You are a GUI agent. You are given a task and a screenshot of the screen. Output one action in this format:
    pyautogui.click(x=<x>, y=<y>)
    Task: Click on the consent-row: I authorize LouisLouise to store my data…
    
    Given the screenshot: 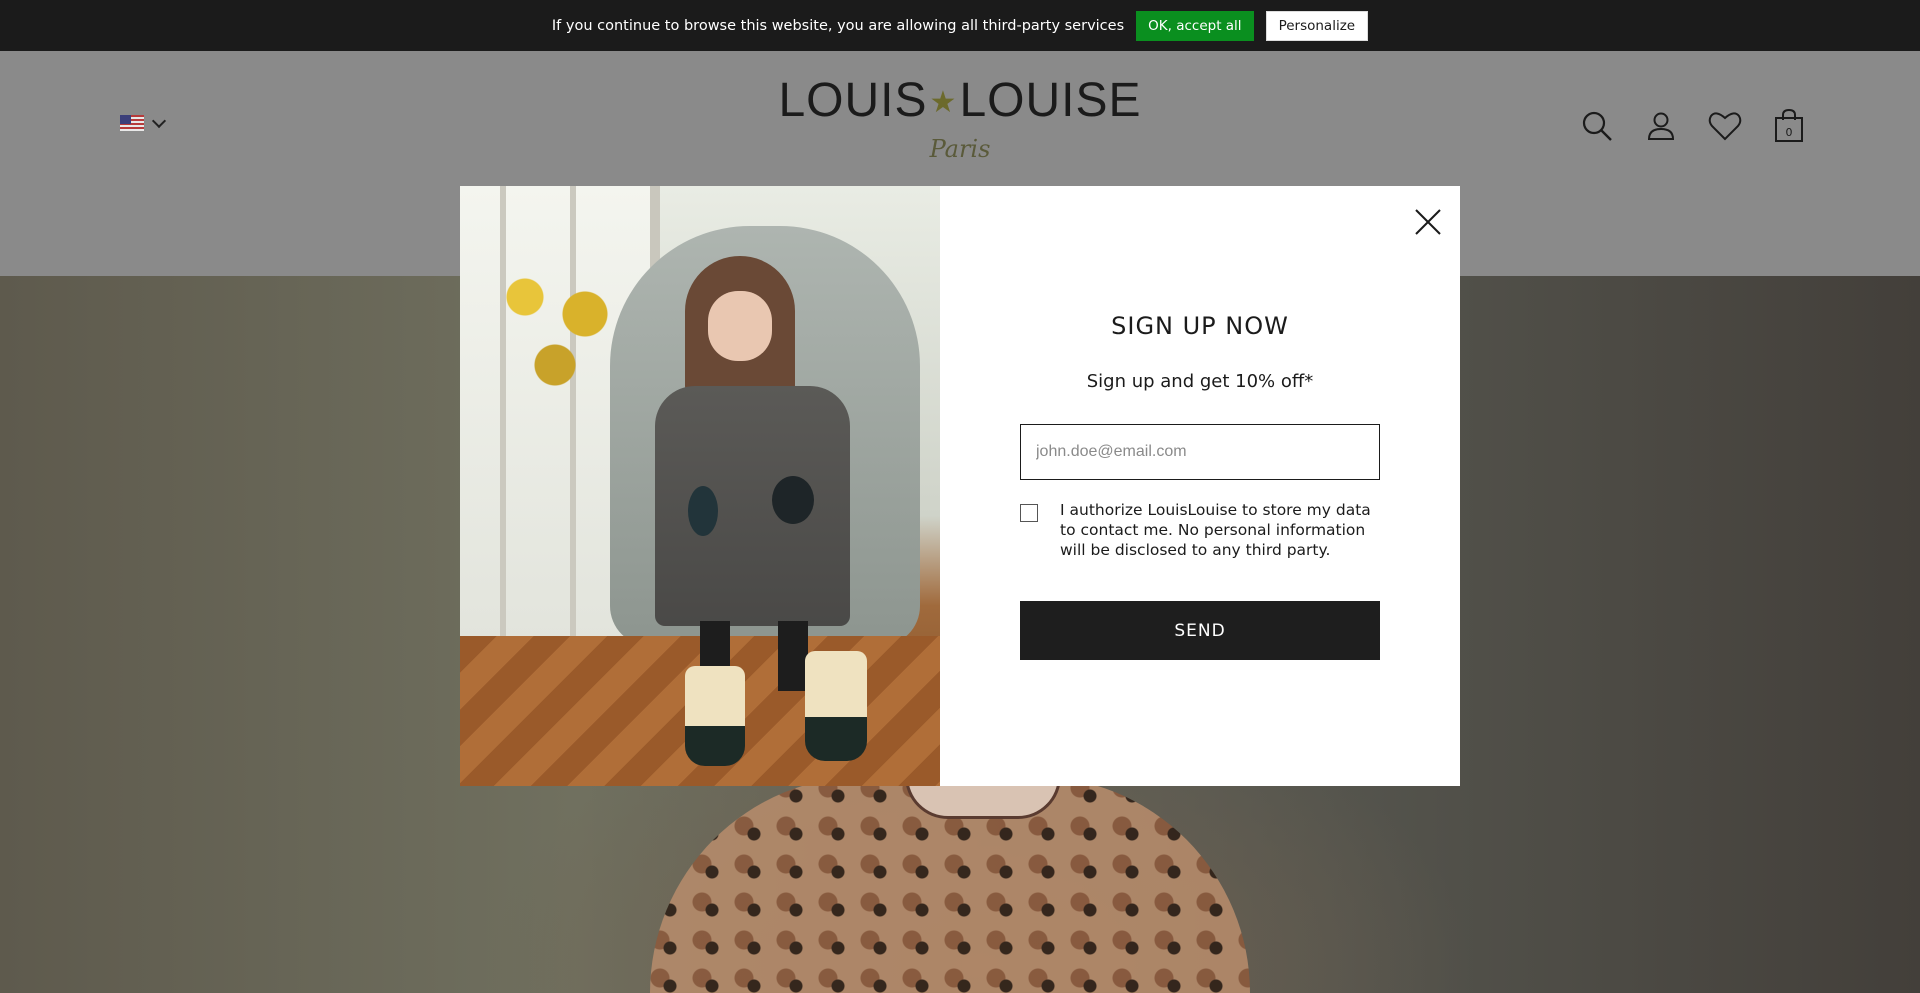 What is the action you would take?
    pyautogui.click(x=1200, y=530)
    